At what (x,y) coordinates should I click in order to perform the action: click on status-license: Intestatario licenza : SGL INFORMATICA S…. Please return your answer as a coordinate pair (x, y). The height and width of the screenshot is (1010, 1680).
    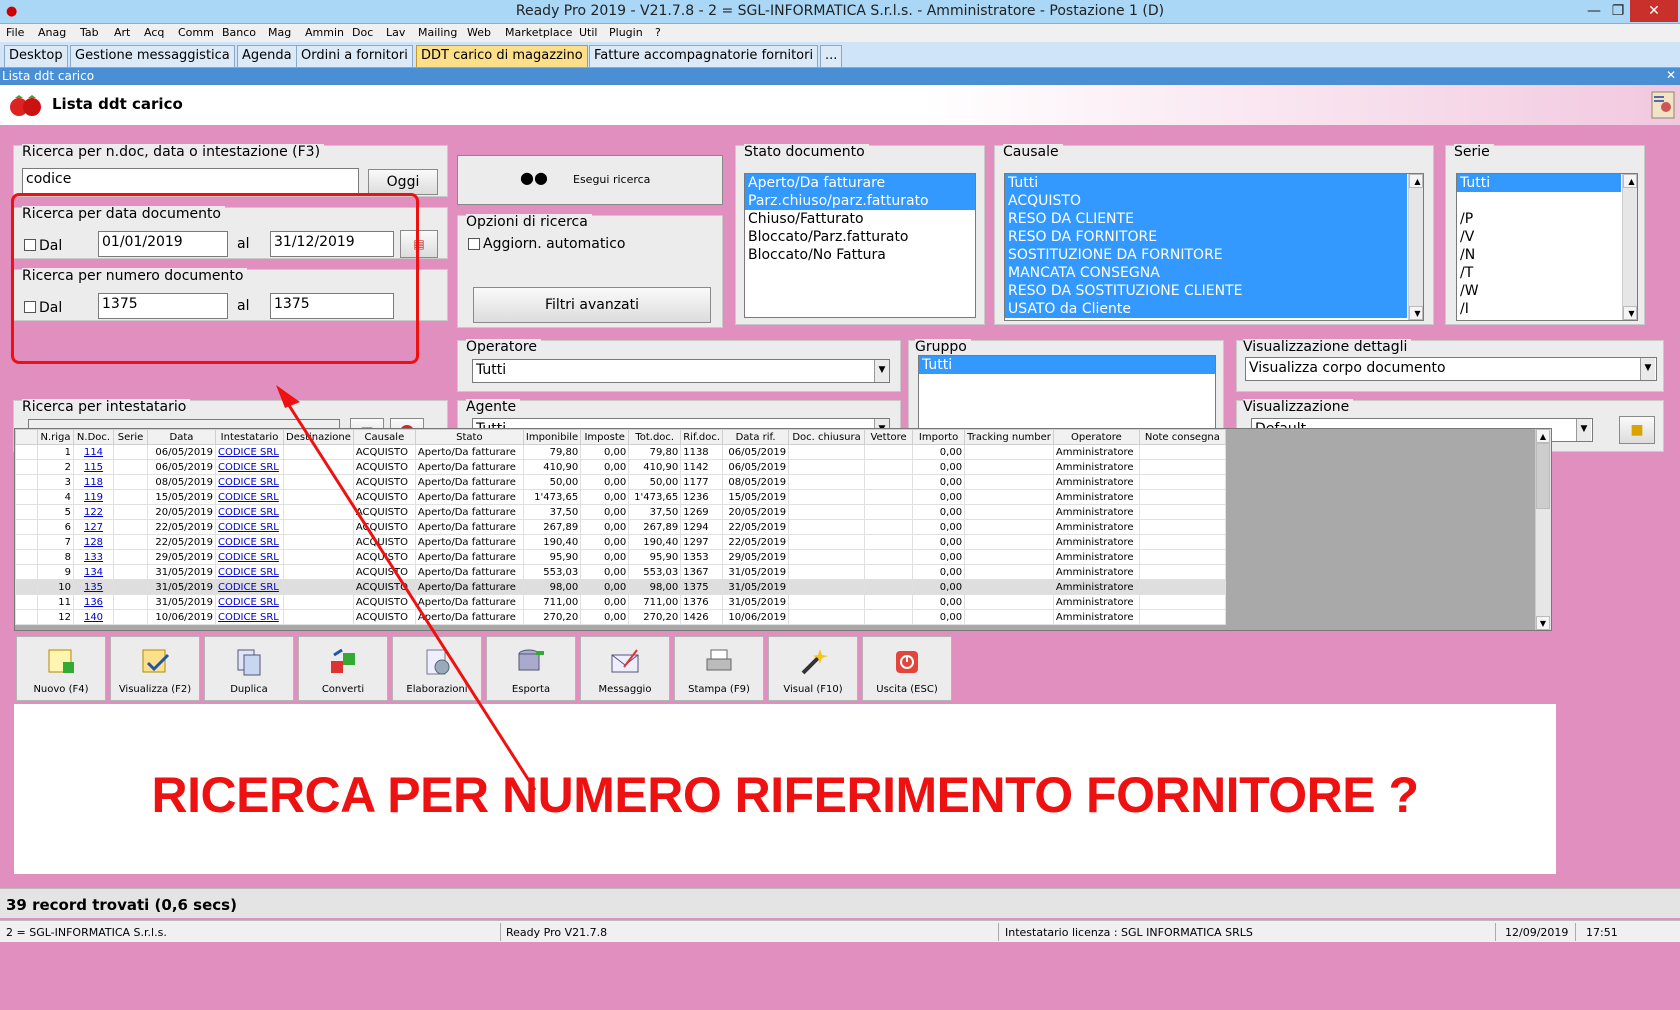
    Looking at the image, I should click on (1129, 932).